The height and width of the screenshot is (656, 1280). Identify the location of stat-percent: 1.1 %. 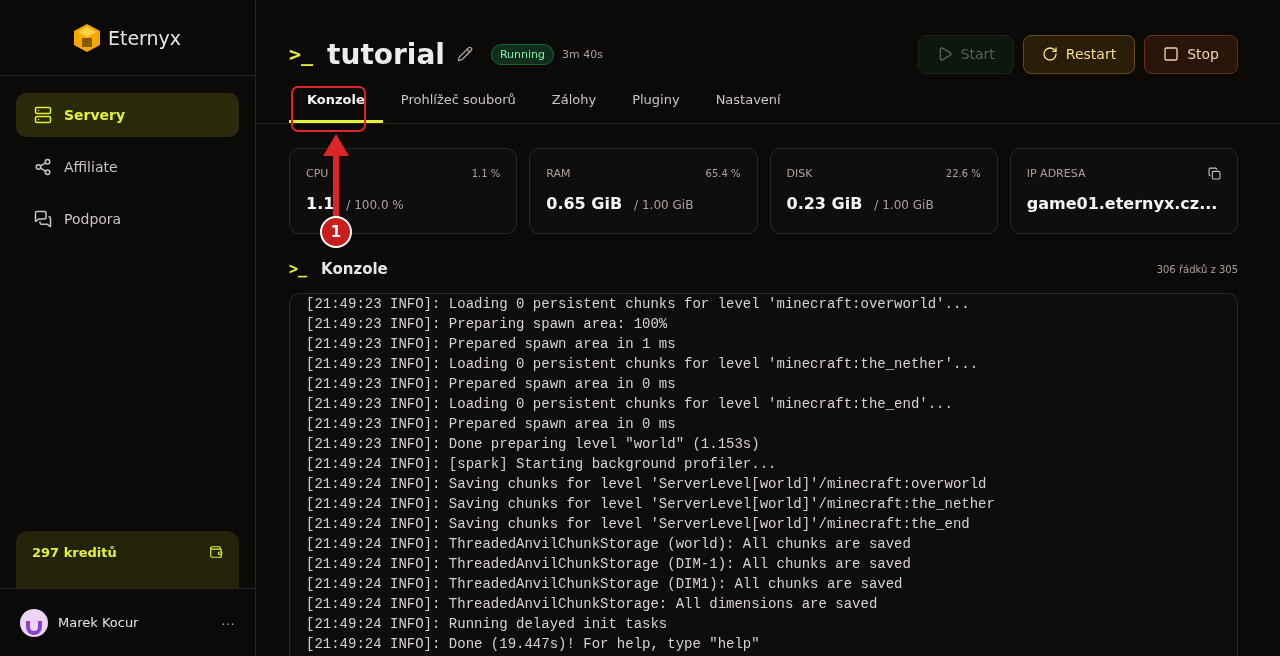
(486, 173).